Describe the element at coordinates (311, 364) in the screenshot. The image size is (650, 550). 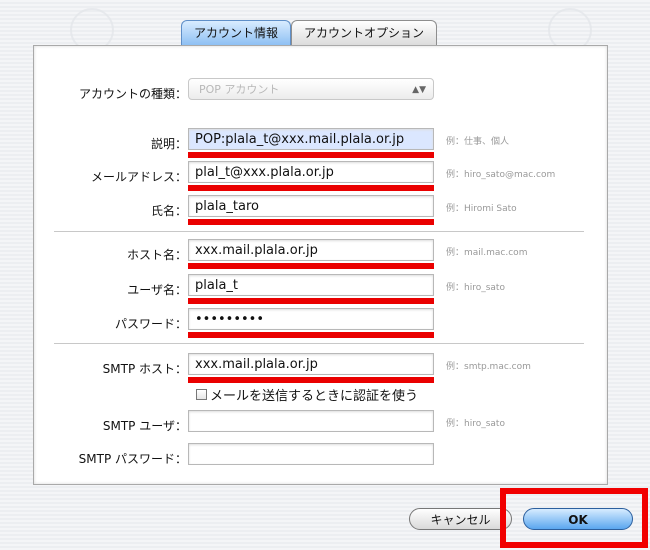
I see `smtp-host-field: xxx.mail.plala.or.jp` at that location.